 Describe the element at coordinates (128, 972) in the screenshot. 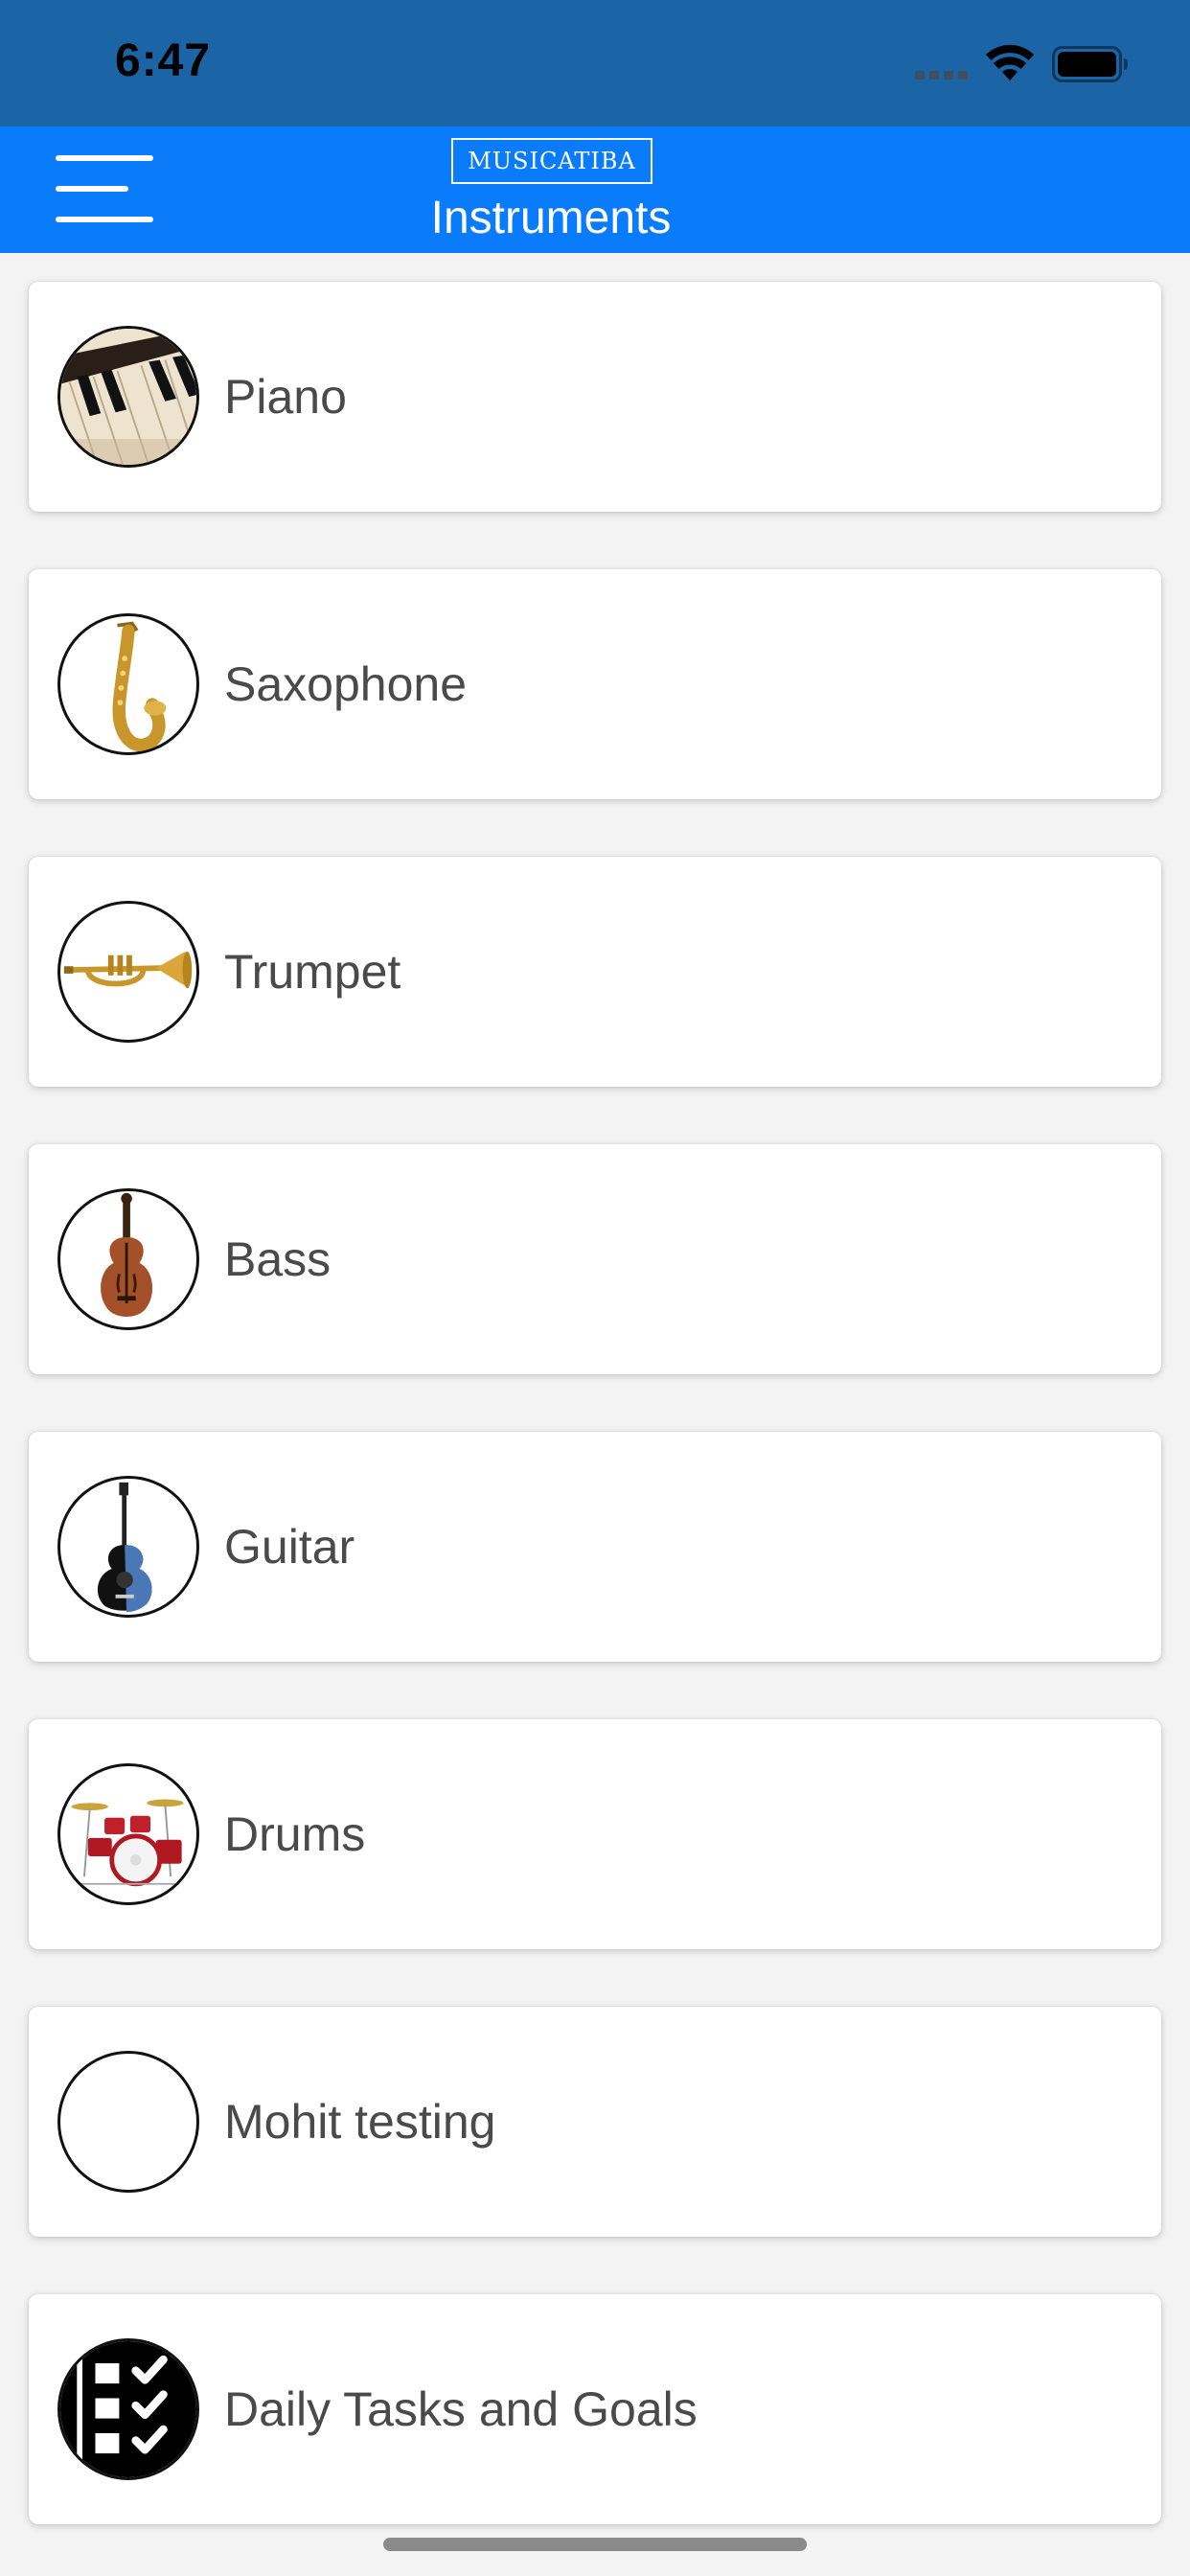

I see `trumpet-icon` at that location.